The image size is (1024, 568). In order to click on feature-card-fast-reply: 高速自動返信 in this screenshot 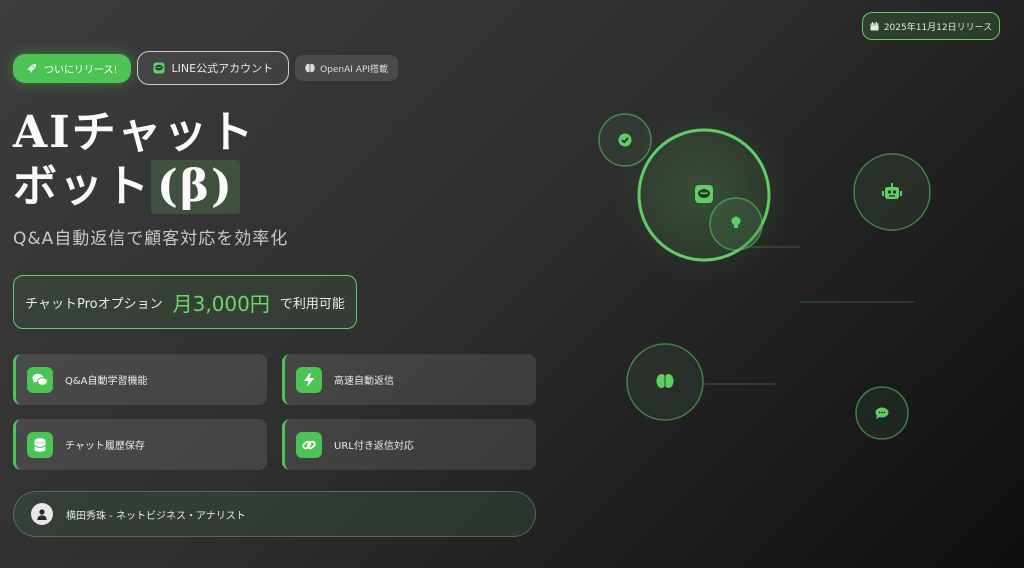, I will do `click(409, 379)`.